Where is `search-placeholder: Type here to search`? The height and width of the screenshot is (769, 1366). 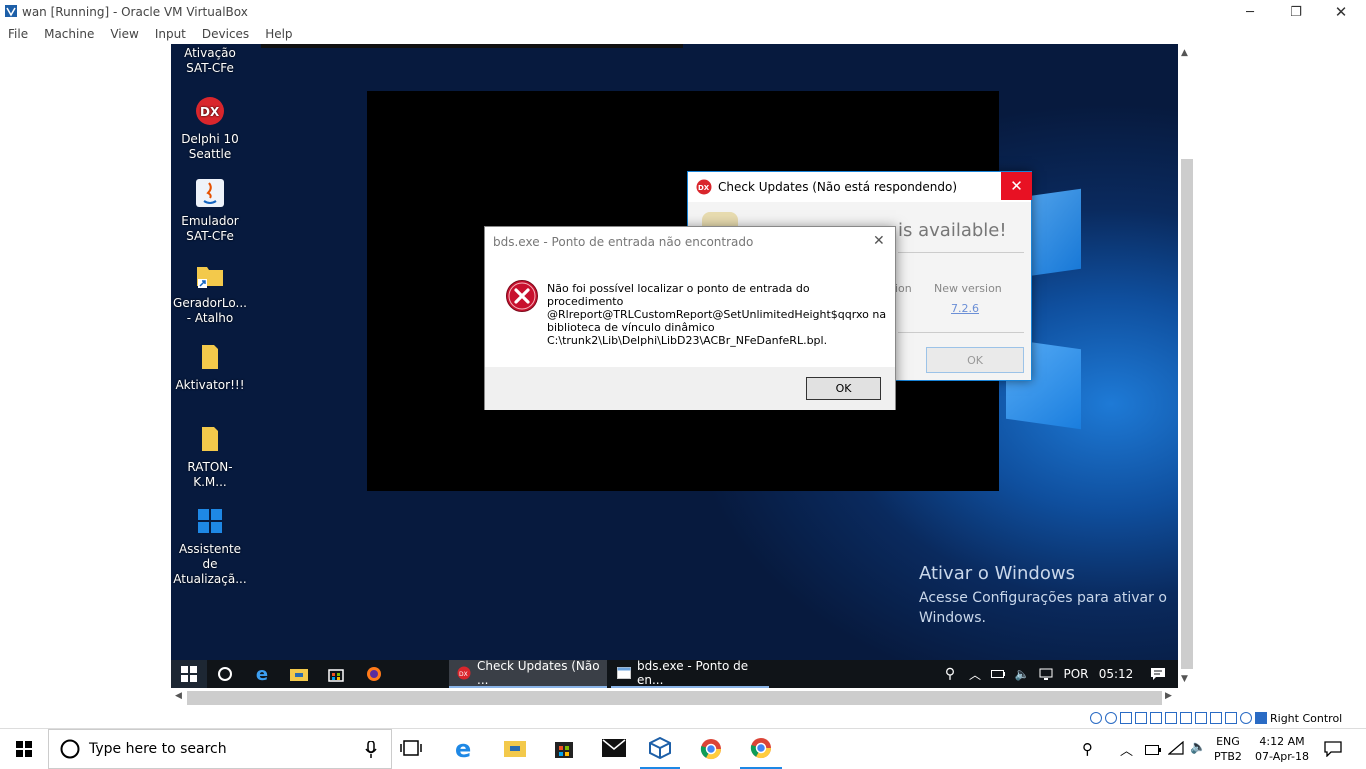 search-placeholder: Type here to search is located at coordinates (158, 749).